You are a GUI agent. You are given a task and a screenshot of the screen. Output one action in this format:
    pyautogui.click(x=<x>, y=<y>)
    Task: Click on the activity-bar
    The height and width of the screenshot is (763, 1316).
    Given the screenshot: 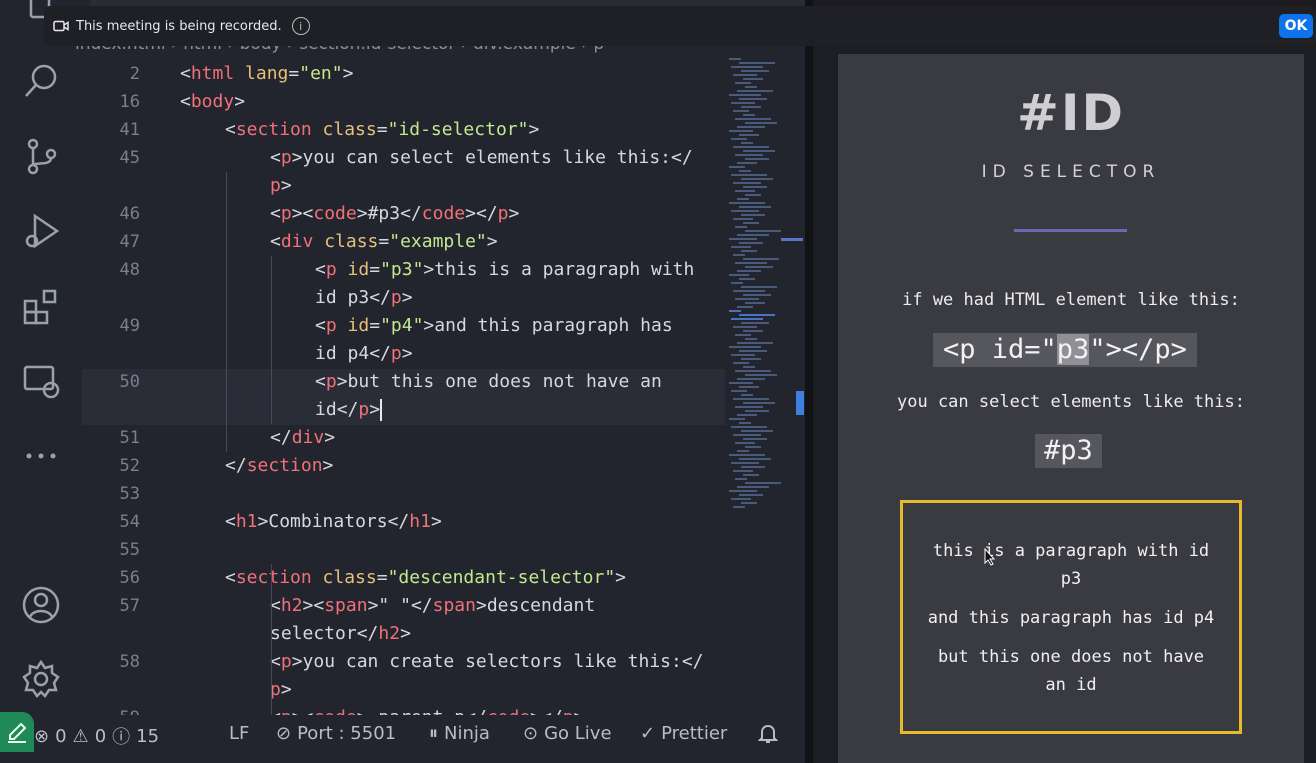 What is the action you would take?
    pyautogui.click(x=41, y=357)
    